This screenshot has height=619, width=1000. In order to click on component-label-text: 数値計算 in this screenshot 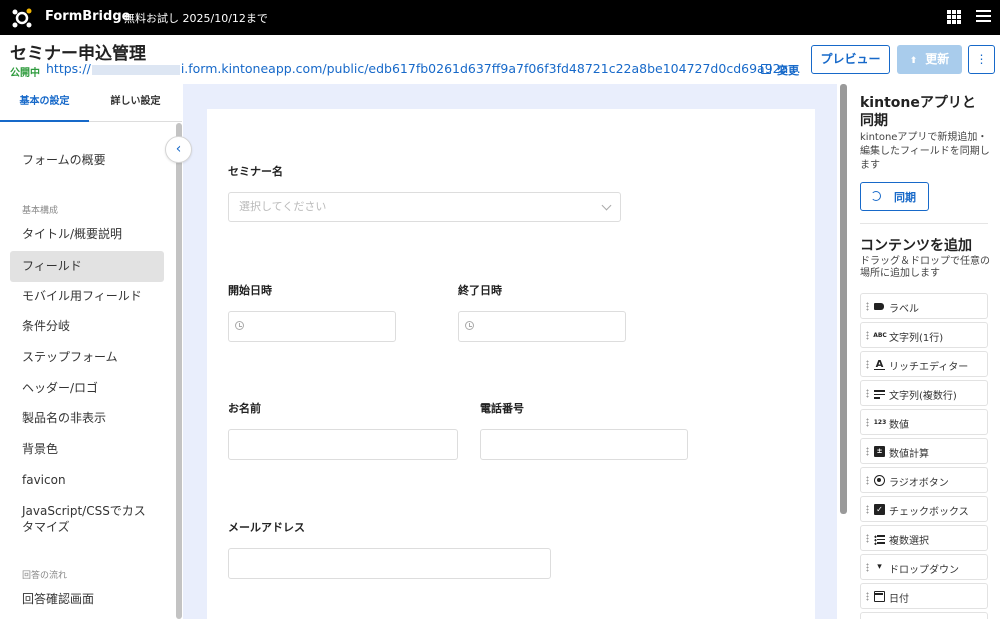, I will do `click(909, 454)`.